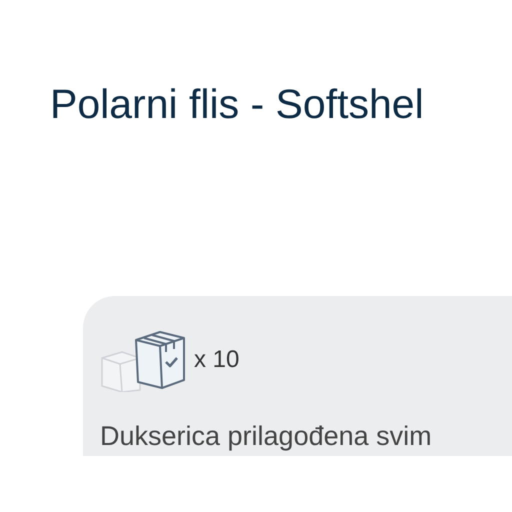 The width and height of the screenshot is (512, 512). I want to click on boxes-icon, so click(143, 360).